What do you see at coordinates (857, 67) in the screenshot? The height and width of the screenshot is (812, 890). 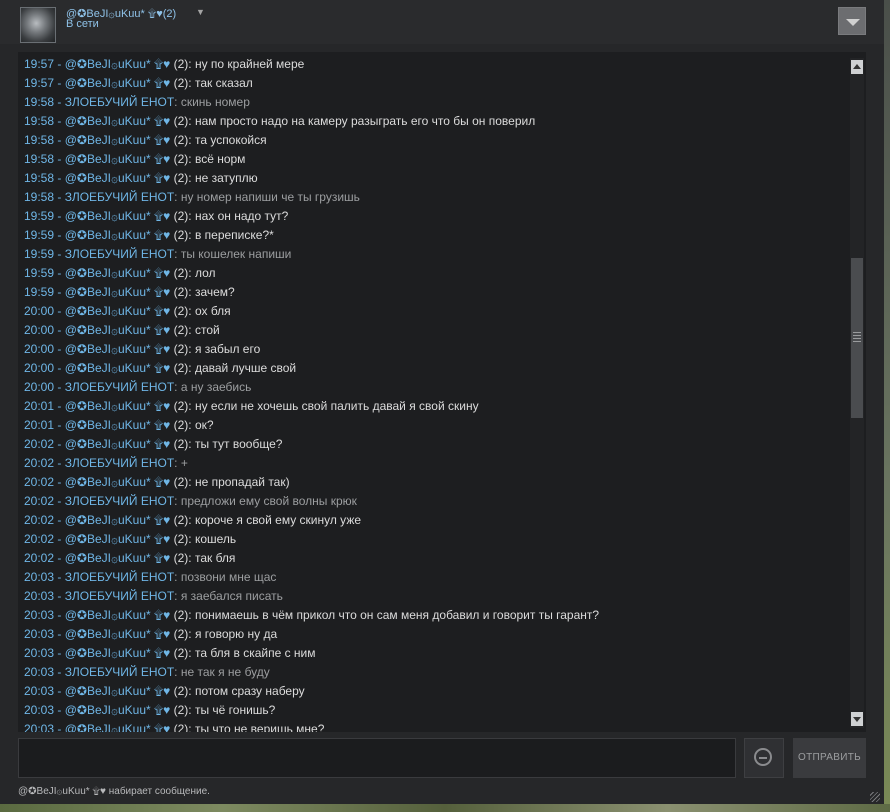 I see `scroll-up-arrow-icon` at bounding box center [857, 67].